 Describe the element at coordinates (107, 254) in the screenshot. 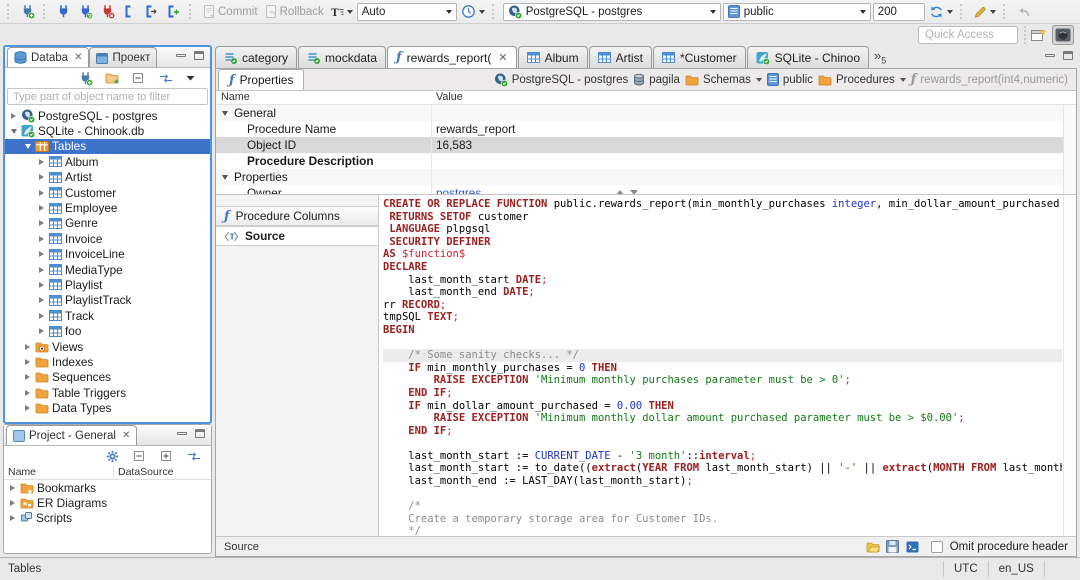

I see `tree-item-invoiceline: InvoiceLine` at that location.